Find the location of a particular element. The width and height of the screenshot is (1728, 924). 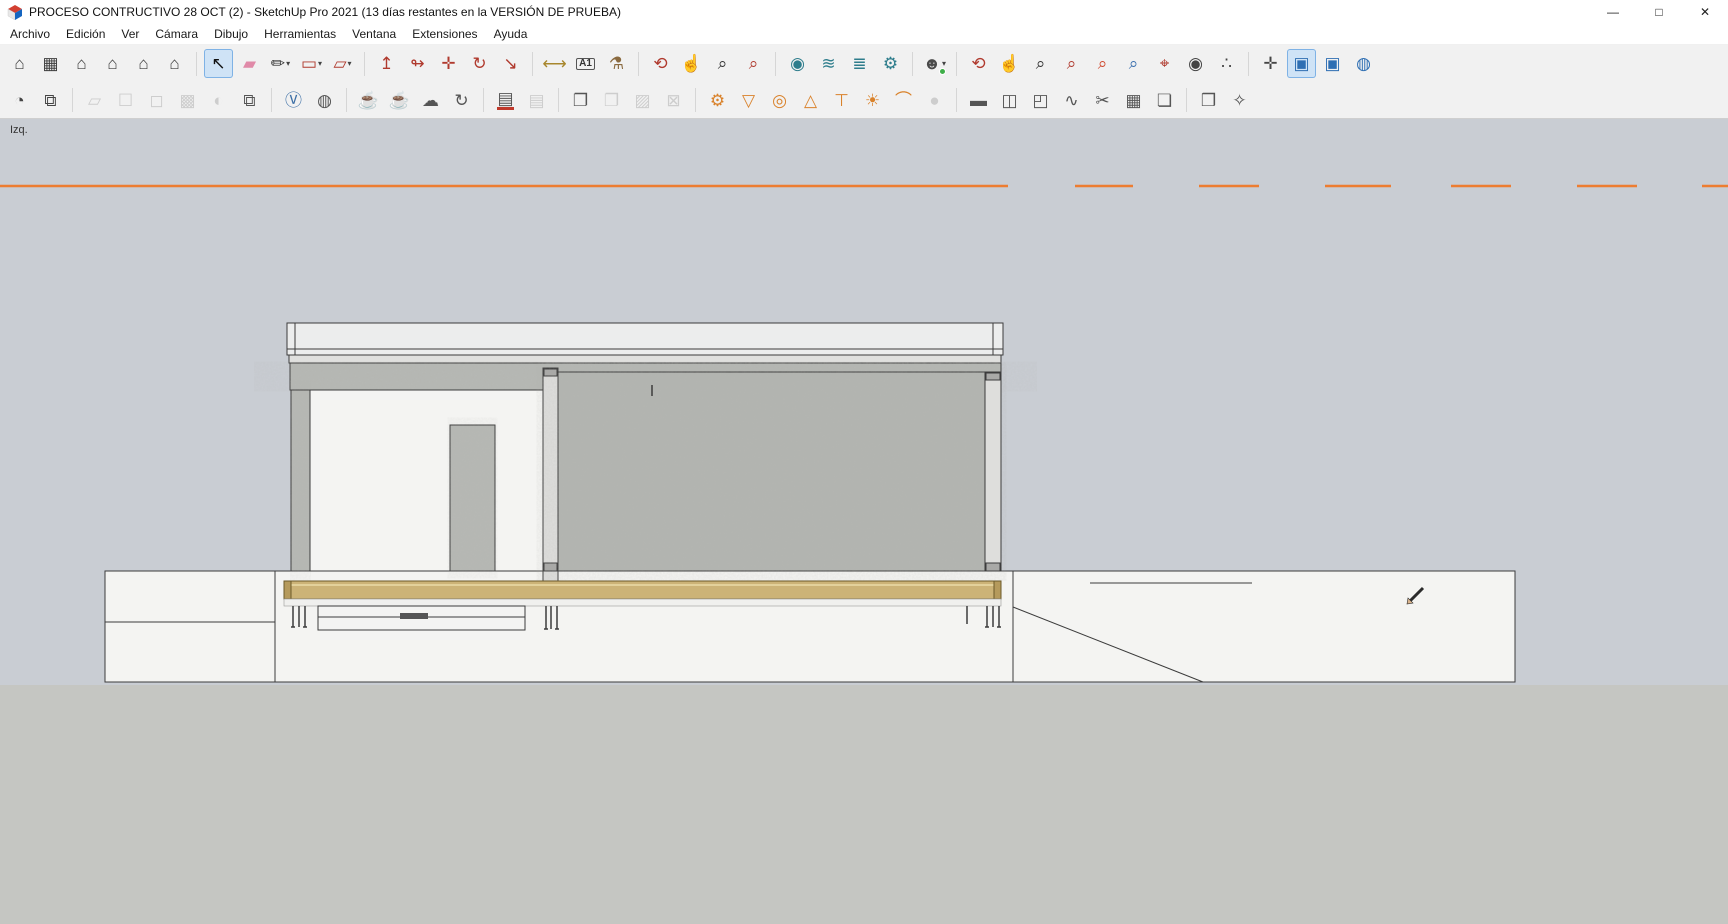

menu-archivo: Archivo is located at coordinates (30, 34).